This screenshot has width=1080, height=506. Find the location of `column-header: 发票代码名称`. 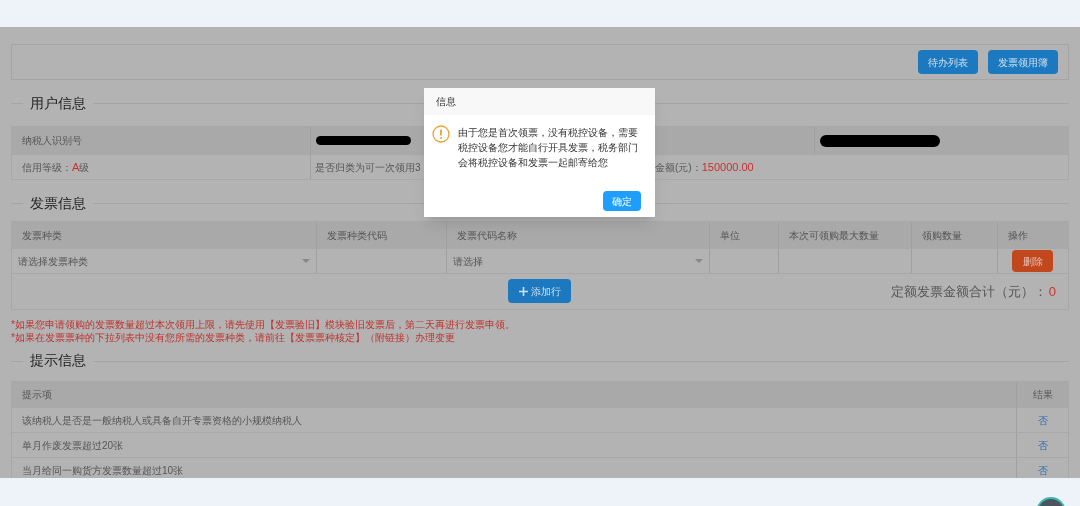

column-header: 发票代码名称 is located at coordinates (487, 235).